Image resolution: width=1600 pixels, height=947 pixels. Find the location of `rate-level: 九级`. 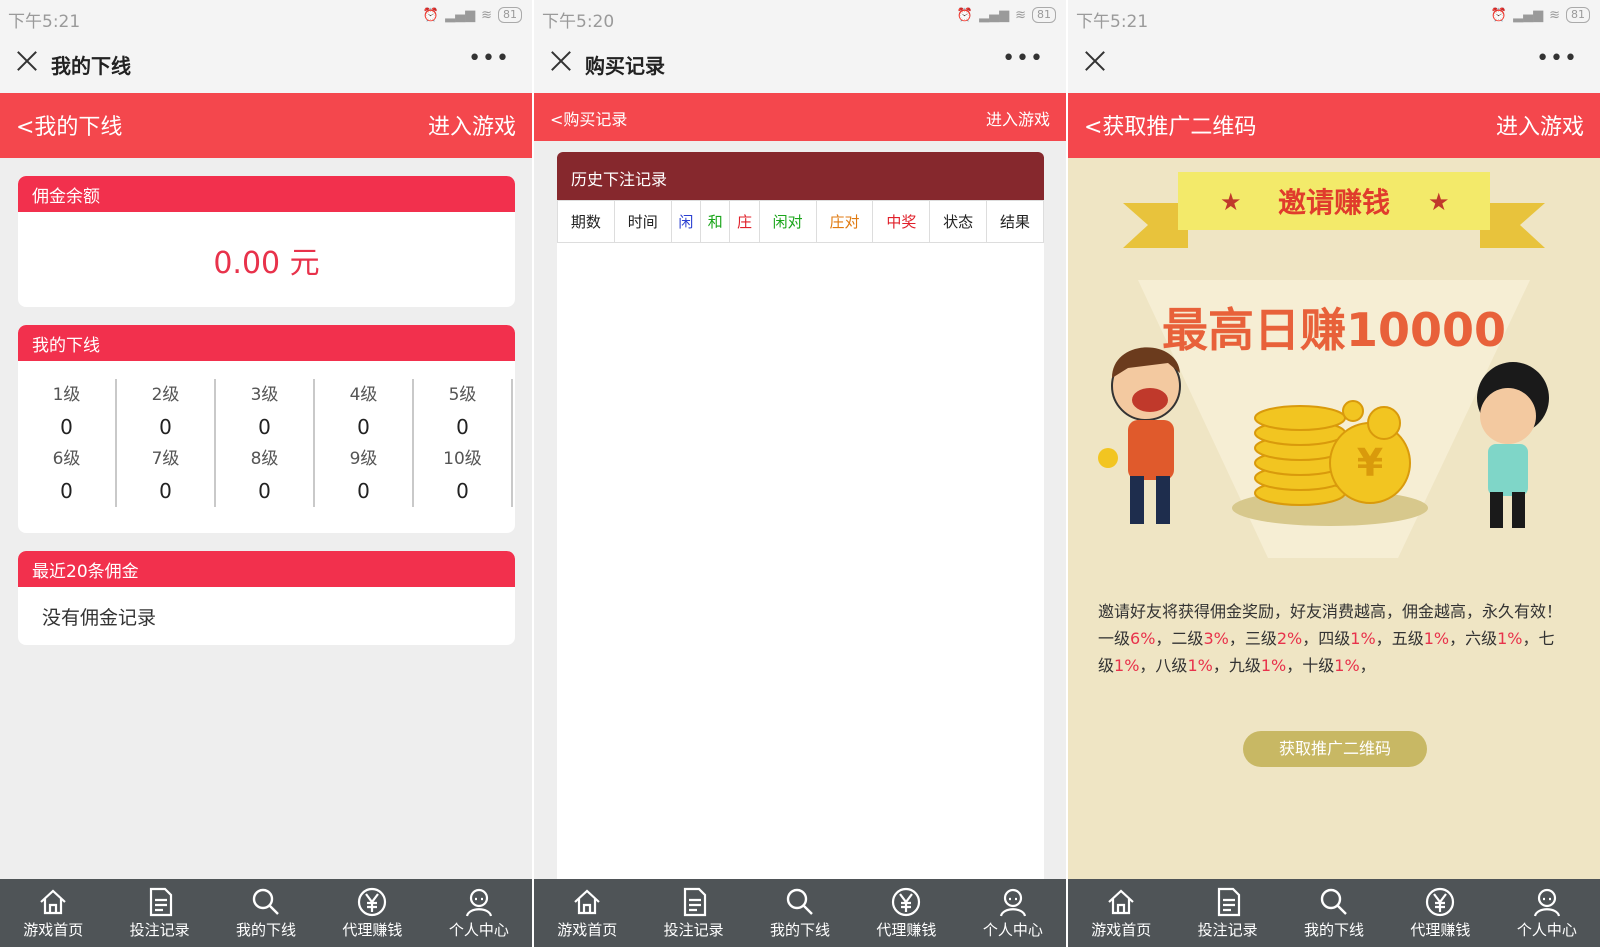

rate-level: 九级 is located at coordinates (1244, 665).